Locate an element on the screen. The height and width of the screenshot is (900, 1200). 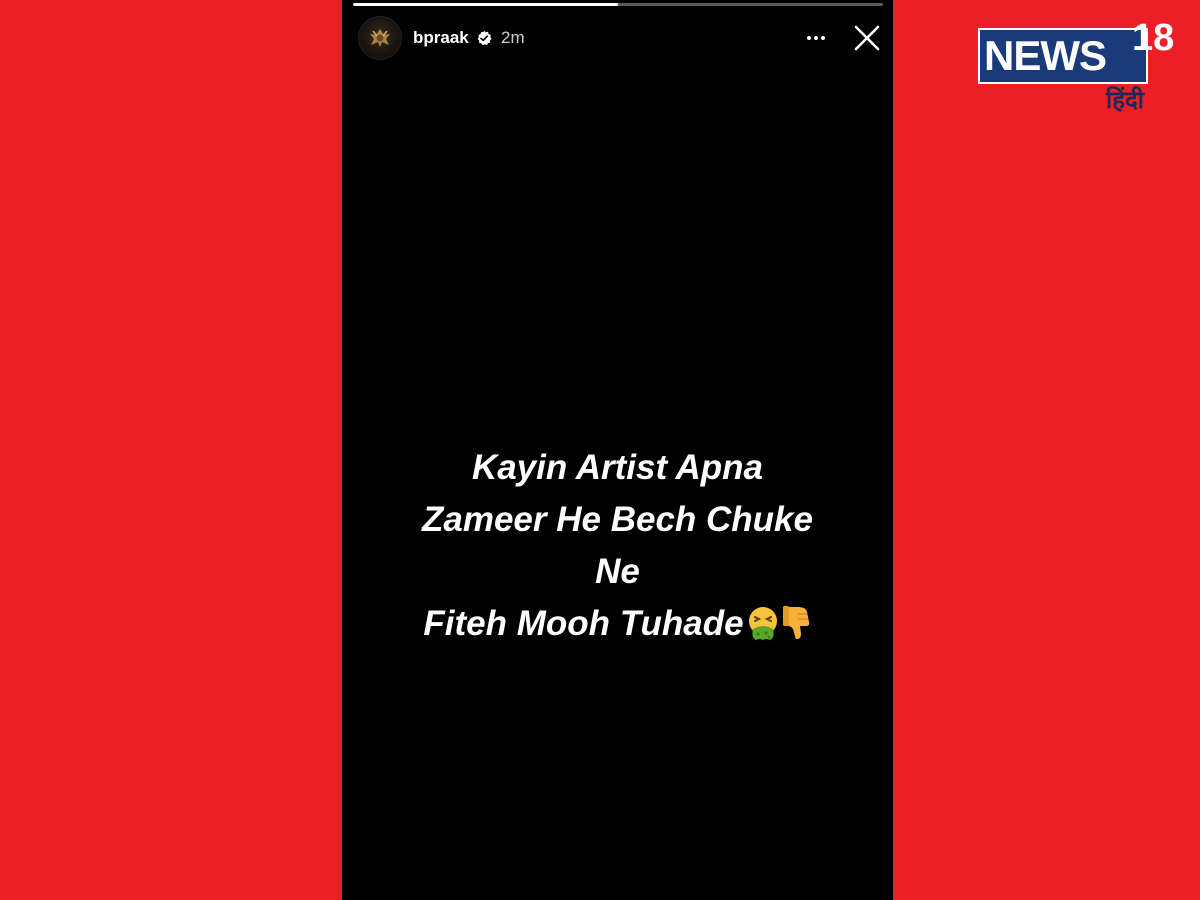
news18-logo: NEWS 18 हिंदी is located at coordinates (1083, 68).